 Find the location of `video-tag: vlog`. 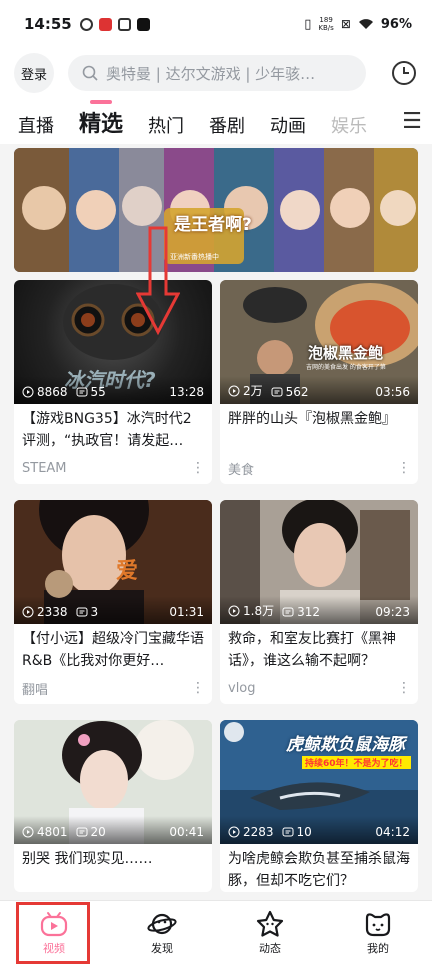

video-tag: vlog is located at coordinates (242, 688).